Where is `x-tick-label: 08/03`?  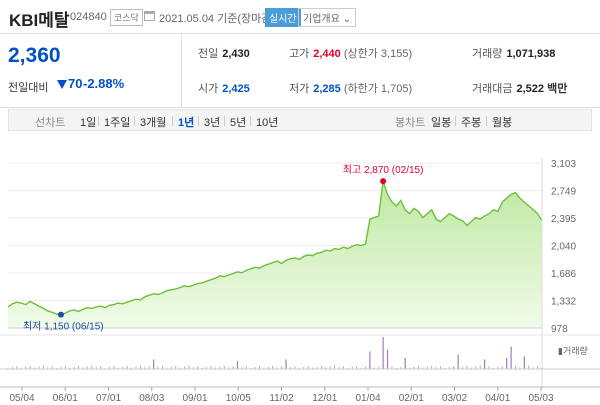
x-tick-label: 08/03 is located at coordinates (151, 398).